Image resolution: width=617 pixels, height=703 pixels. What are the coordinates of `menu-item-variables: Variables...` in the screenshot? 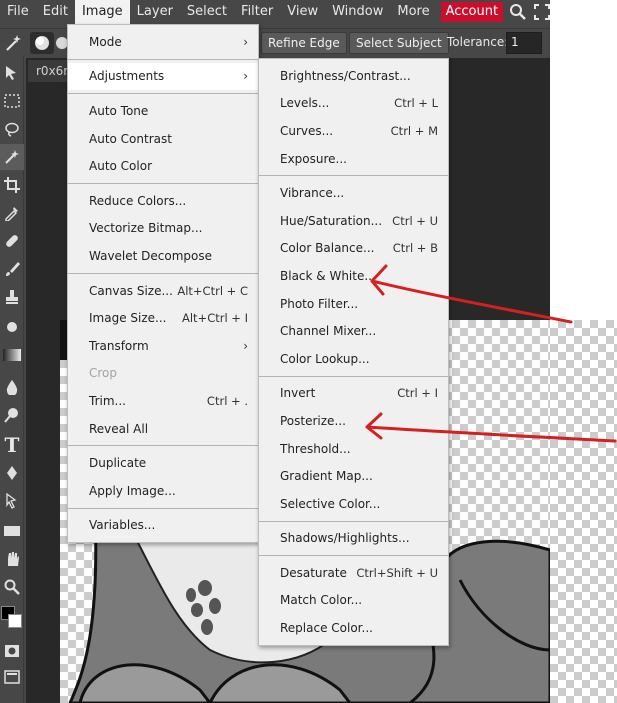 It's located at (163, 526).